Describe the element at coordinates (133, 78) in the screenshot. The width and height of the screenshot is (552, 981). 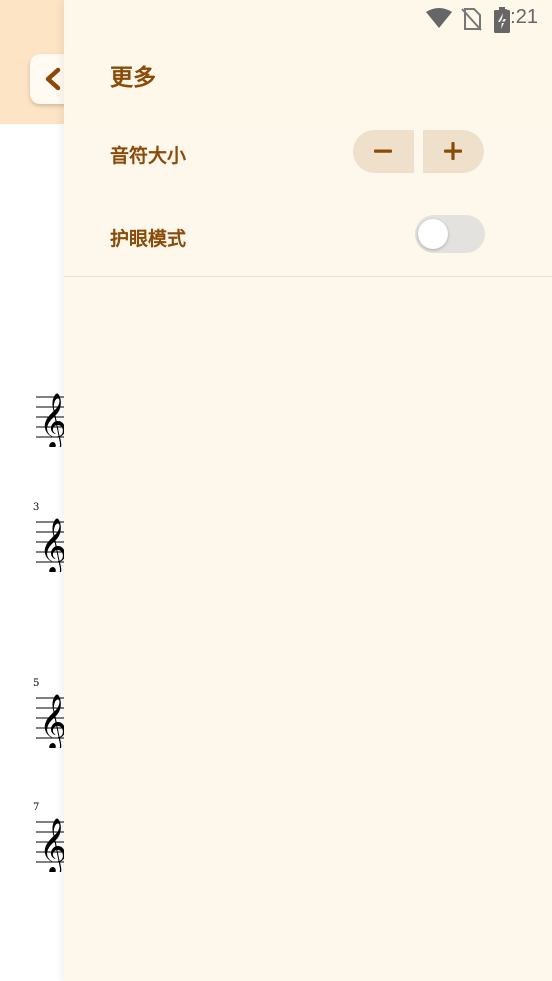
I see `drawer-title: 更多` at that location.